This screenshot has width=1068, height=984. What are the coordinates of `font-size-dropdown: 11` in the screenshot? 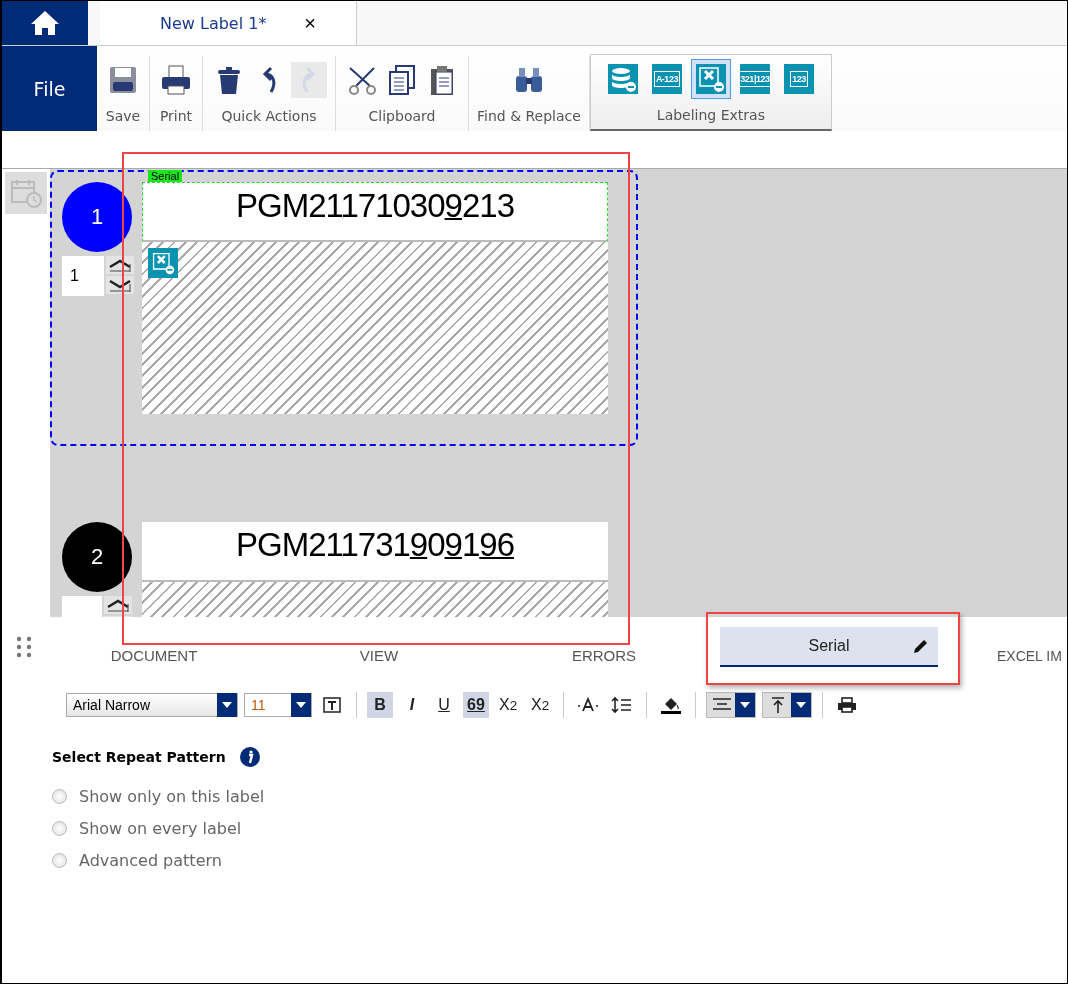 It's located at (278, 705).